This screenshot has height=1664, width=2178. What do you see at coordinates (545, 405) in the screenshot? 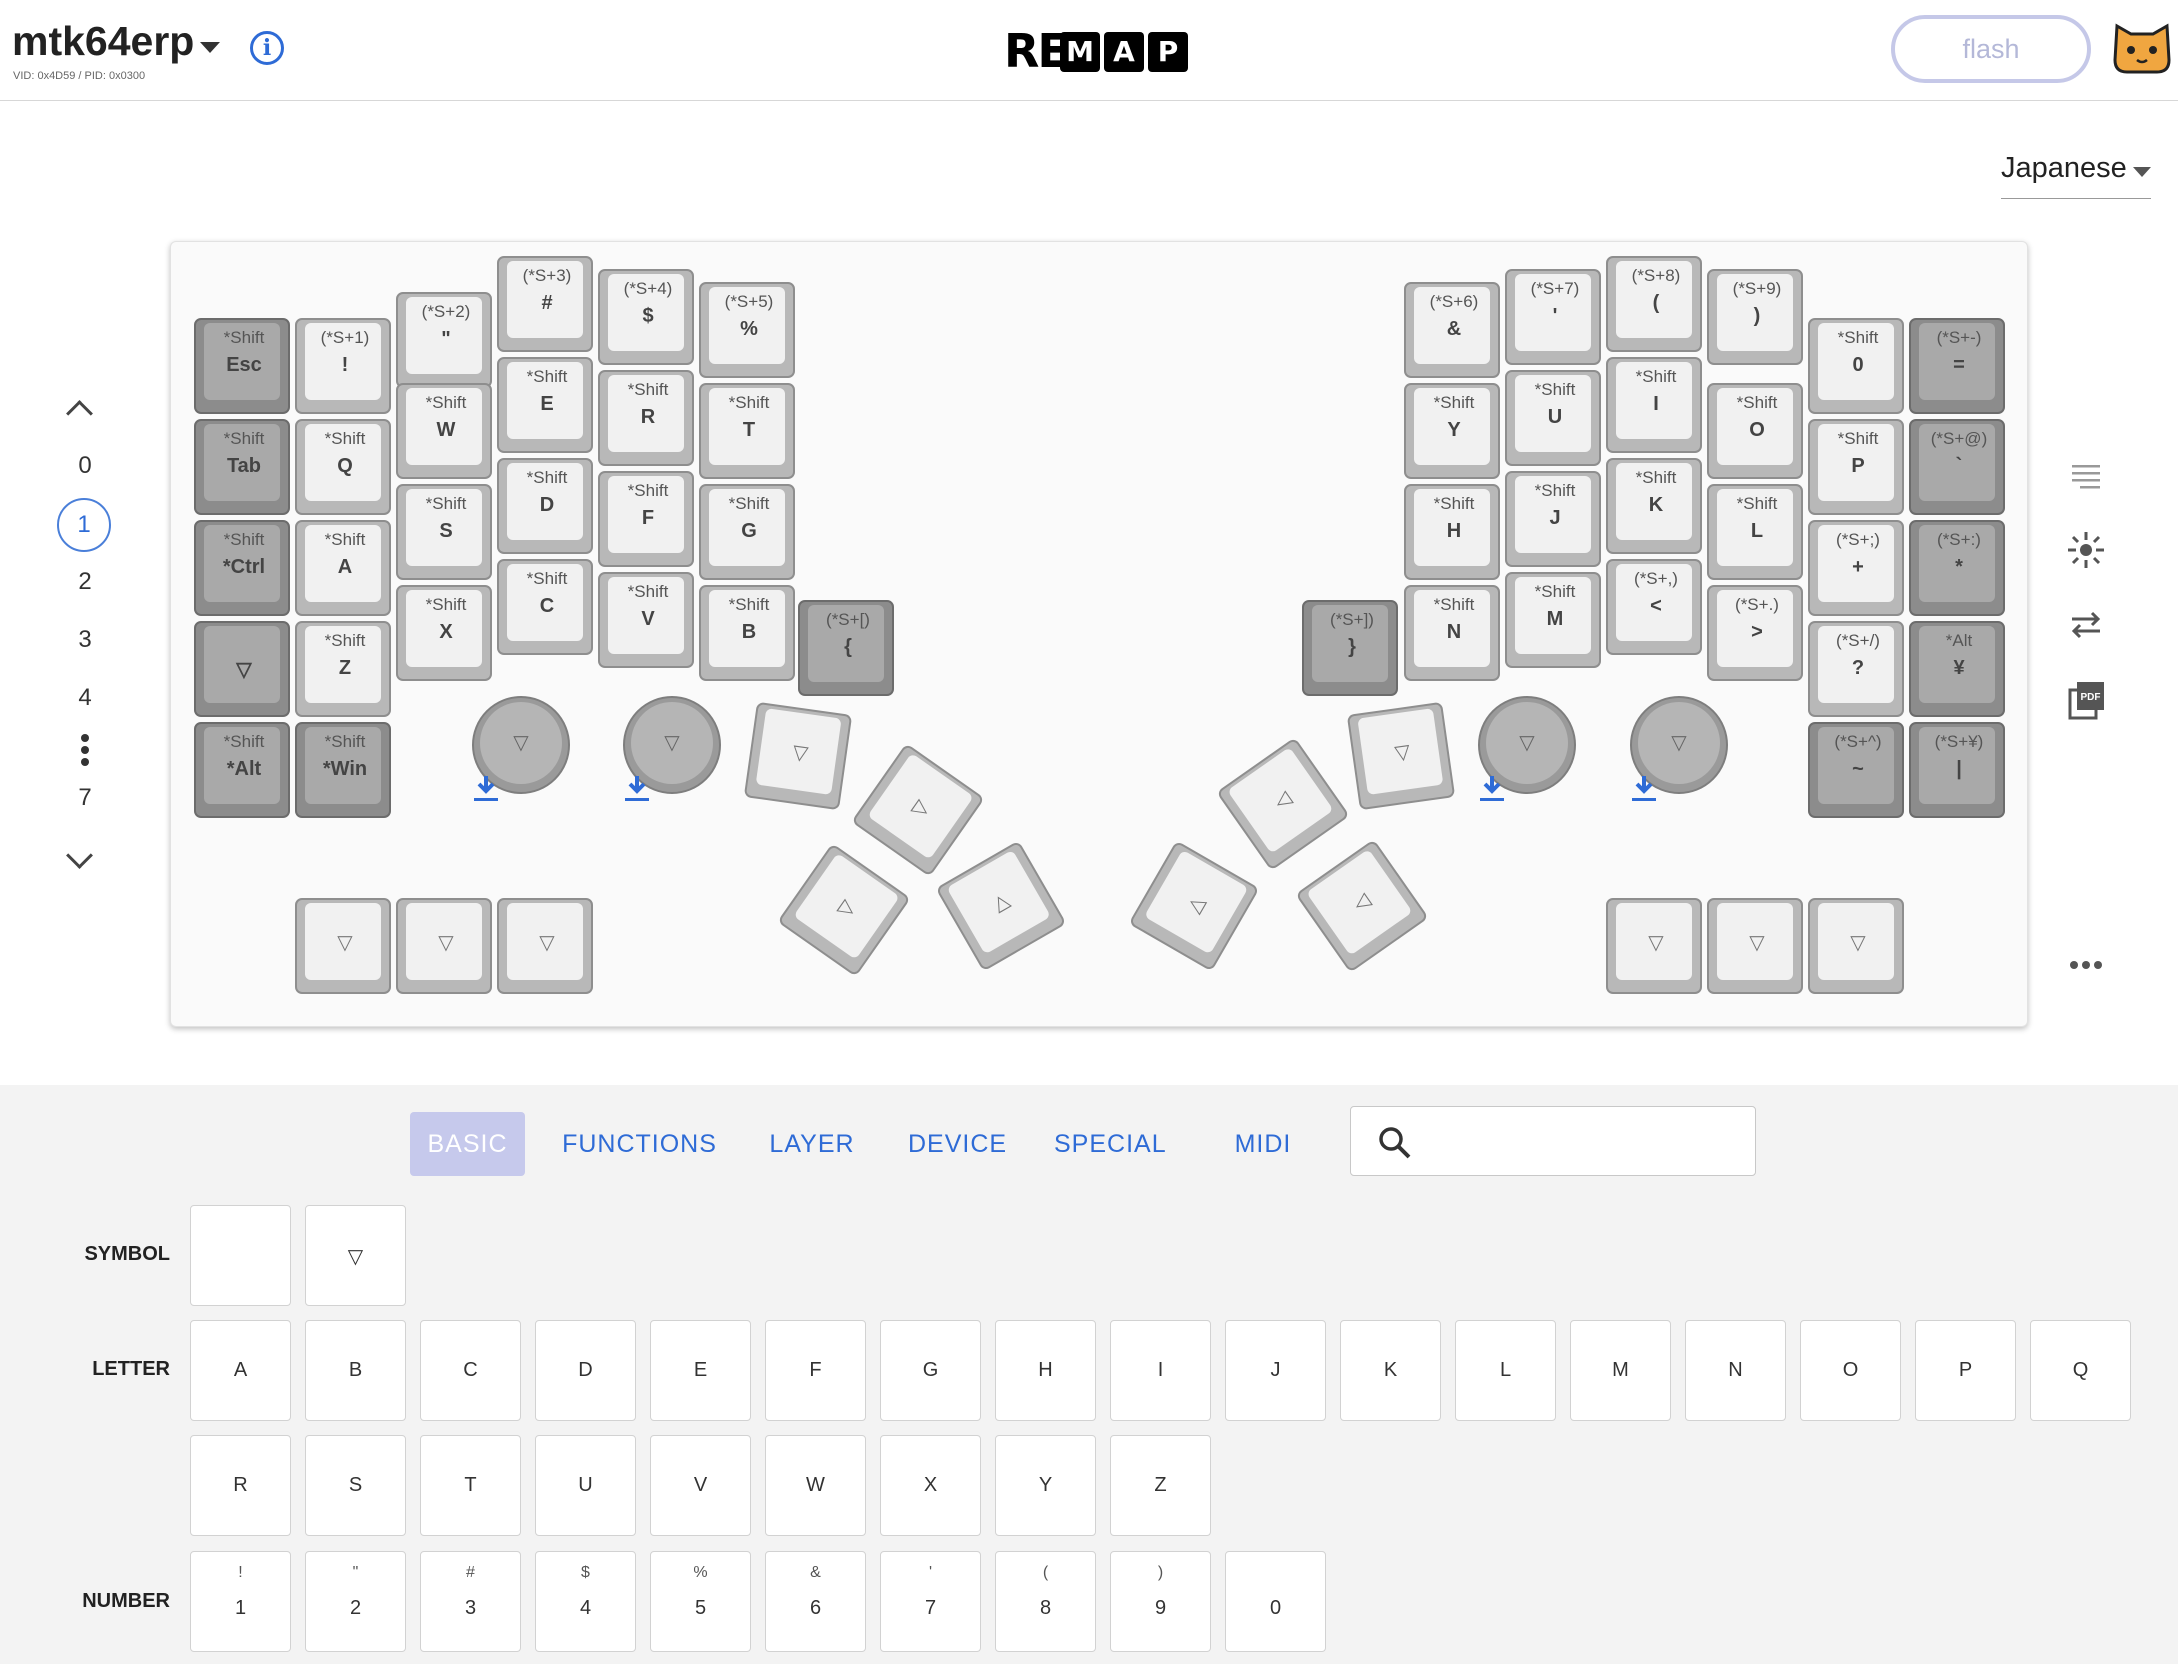
I see `keyboard-key: *Shift E` at bounding box center [545, 405].